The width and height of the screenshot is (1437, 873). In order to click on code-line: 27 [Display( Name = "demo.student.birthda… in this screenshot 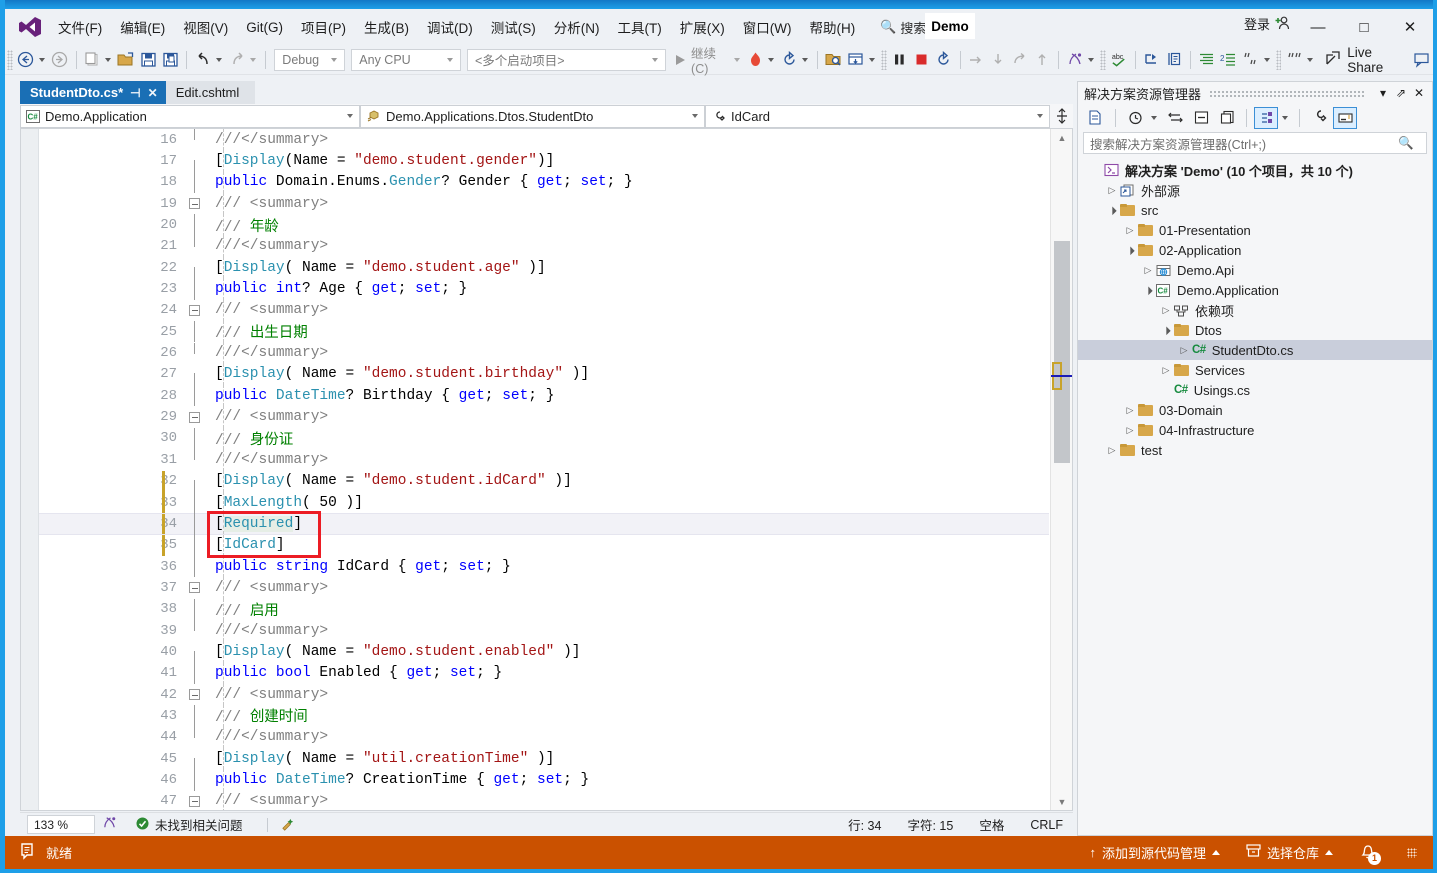, I will do `click(544, 374)`.